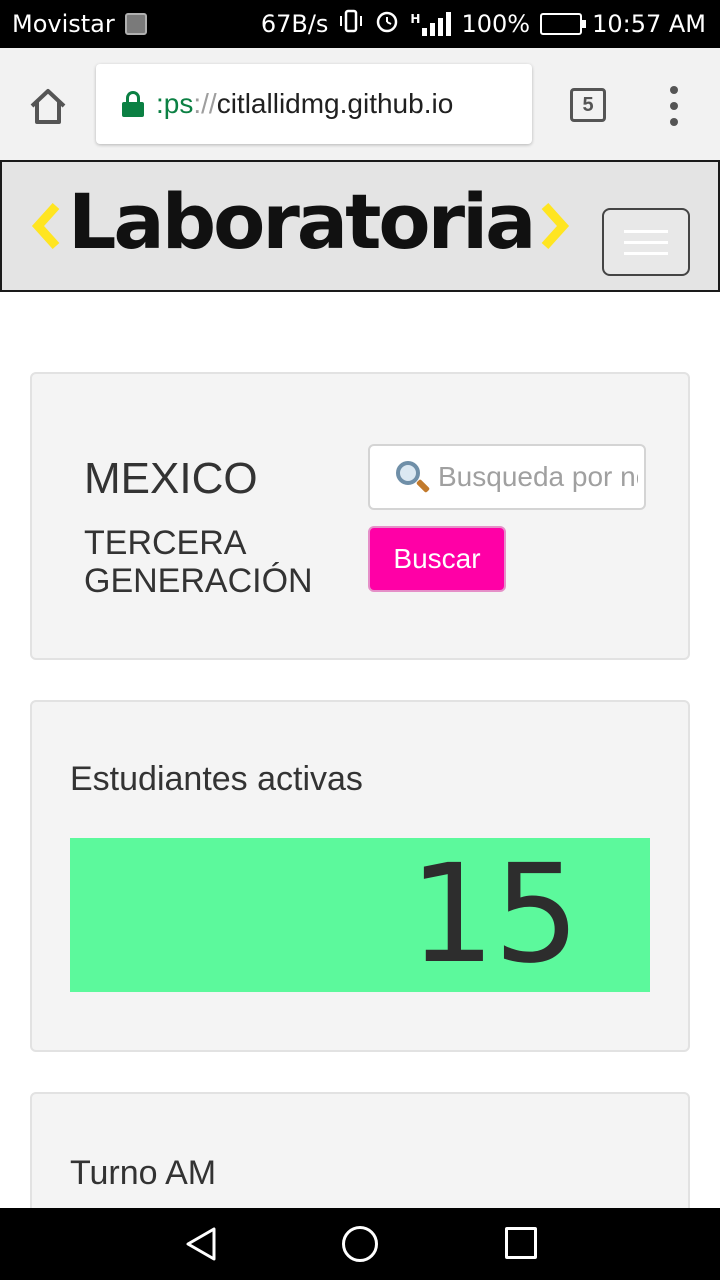 Image resolution: width=720 pixels, height=1280 pixels. Describe the element at coordinates (135, 24) in the screenshot. I see `image-notification-icon` at that location.